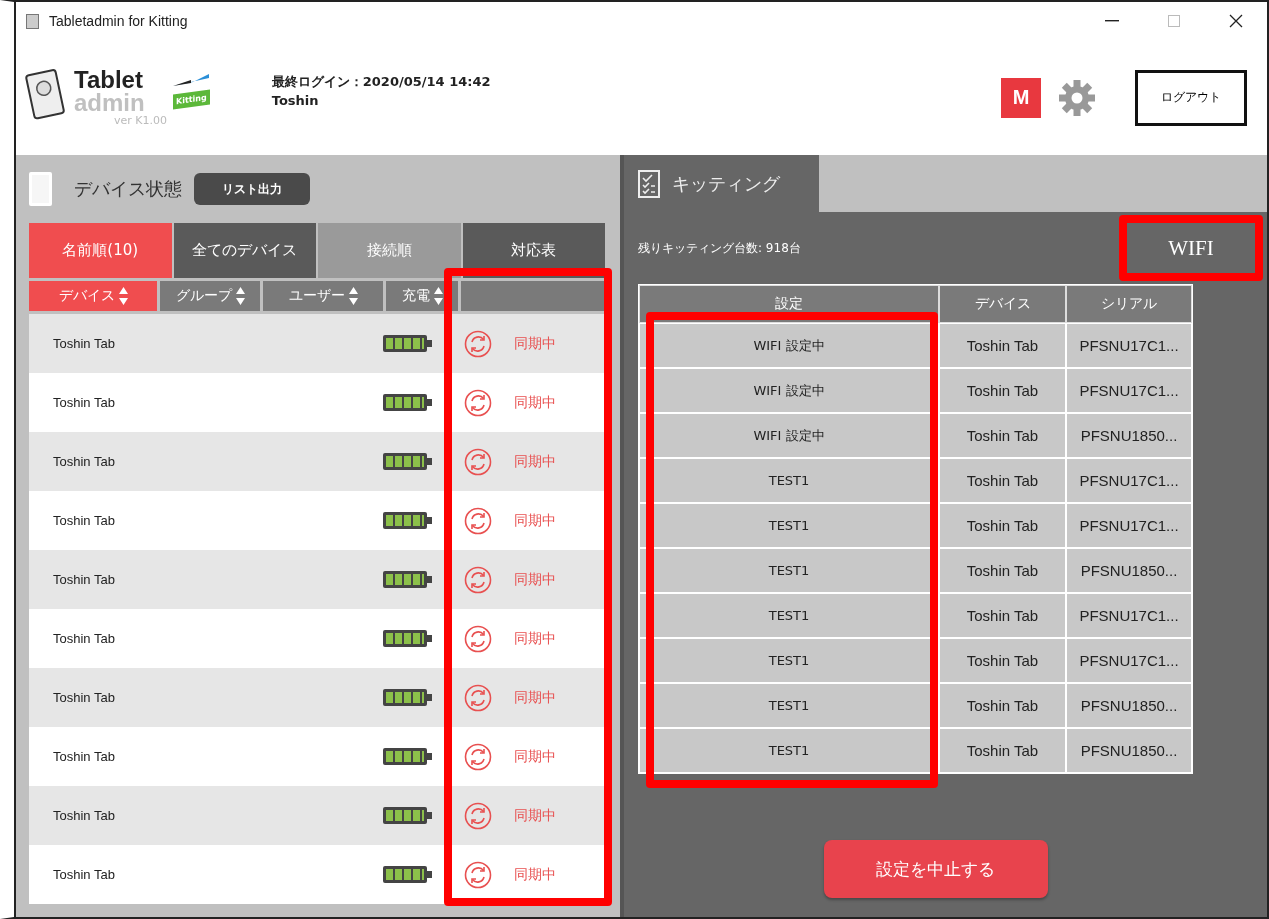 The width and height of the screenshot is (1269, 919). I want to click on table-header: シリアル, so click(1129, 304).